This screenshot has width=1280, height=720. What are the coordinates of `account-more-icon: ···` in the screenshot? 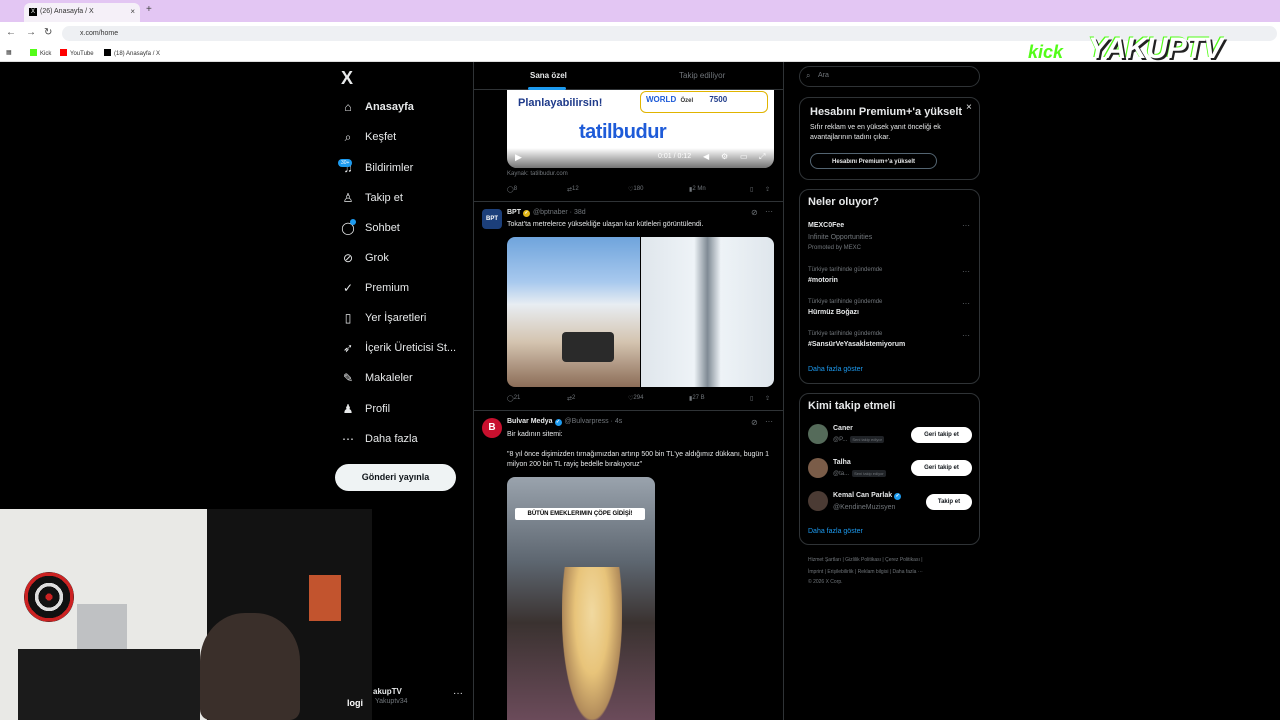 It's located at (458, 693).